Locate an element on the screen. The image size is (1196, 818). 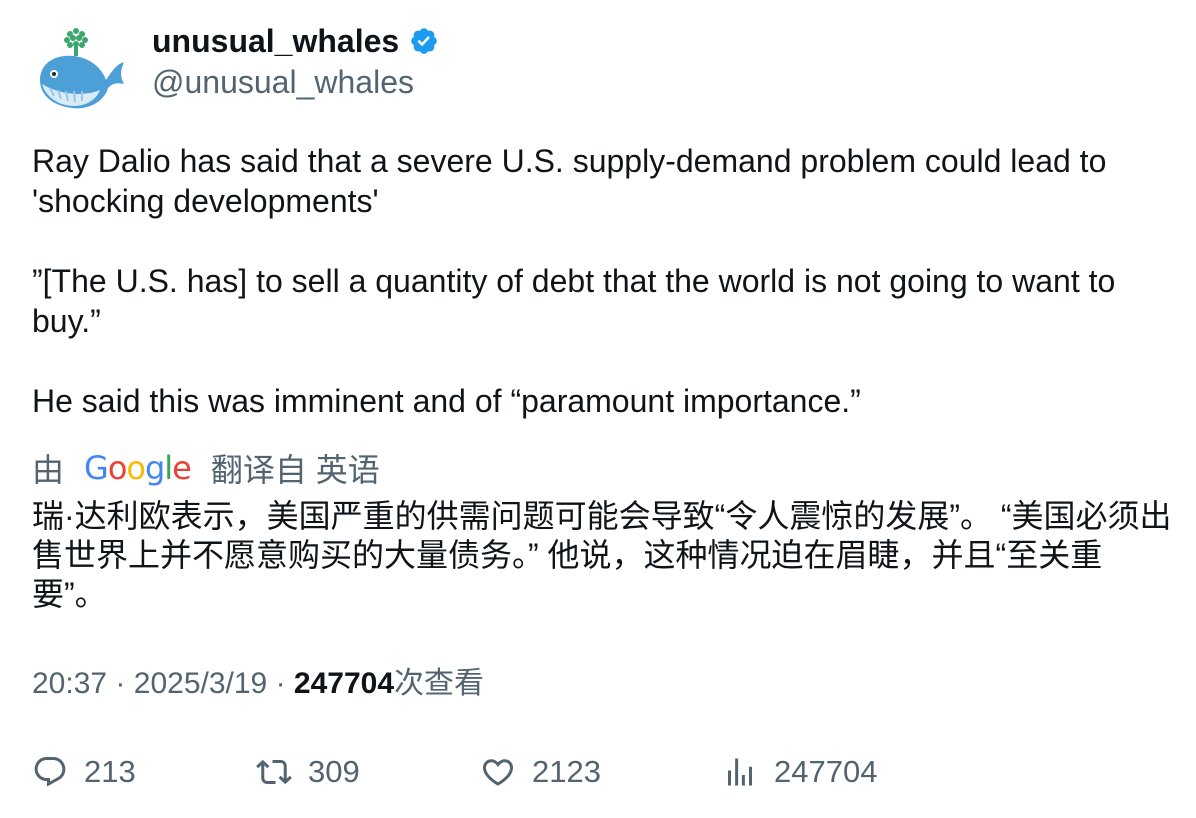
heart-icon is located at coordinates (498, 772).